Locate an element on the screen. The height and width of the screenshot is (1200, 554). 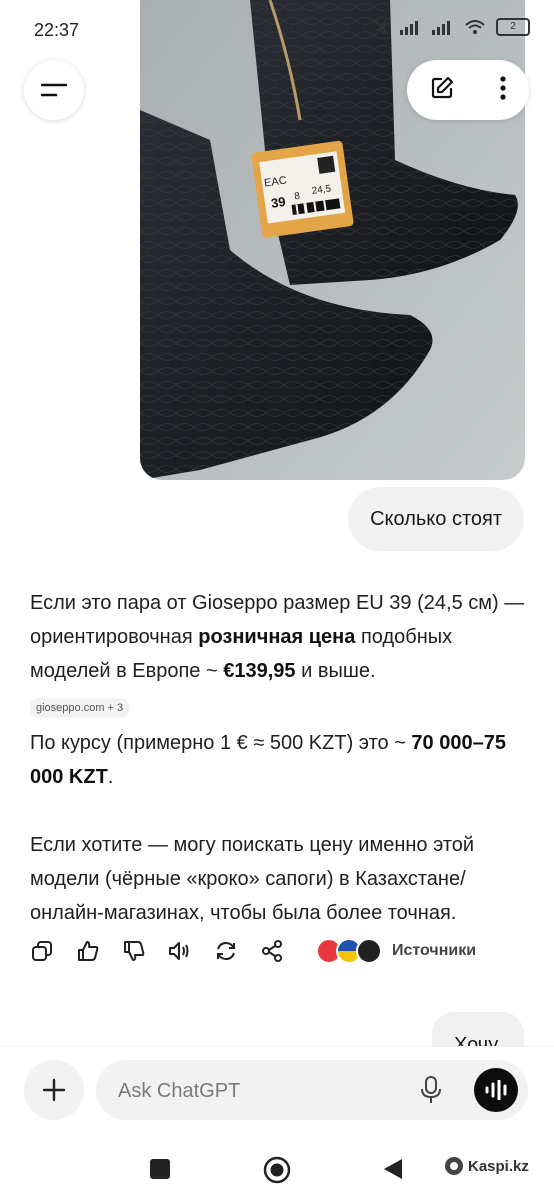
dislike-button is located at coordinates (134, 951).